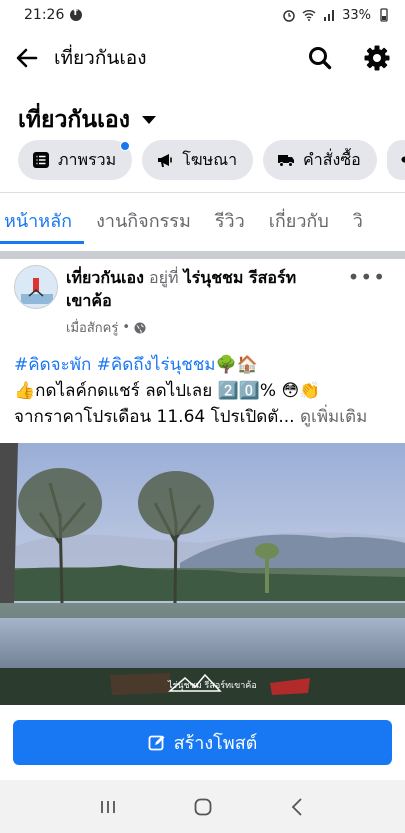 This screenshot has width=405, height=833. Describe the element at coordinates (202, 58) in the screenshot. I see `top-nav: เที่ยวกันเอง` at that location.